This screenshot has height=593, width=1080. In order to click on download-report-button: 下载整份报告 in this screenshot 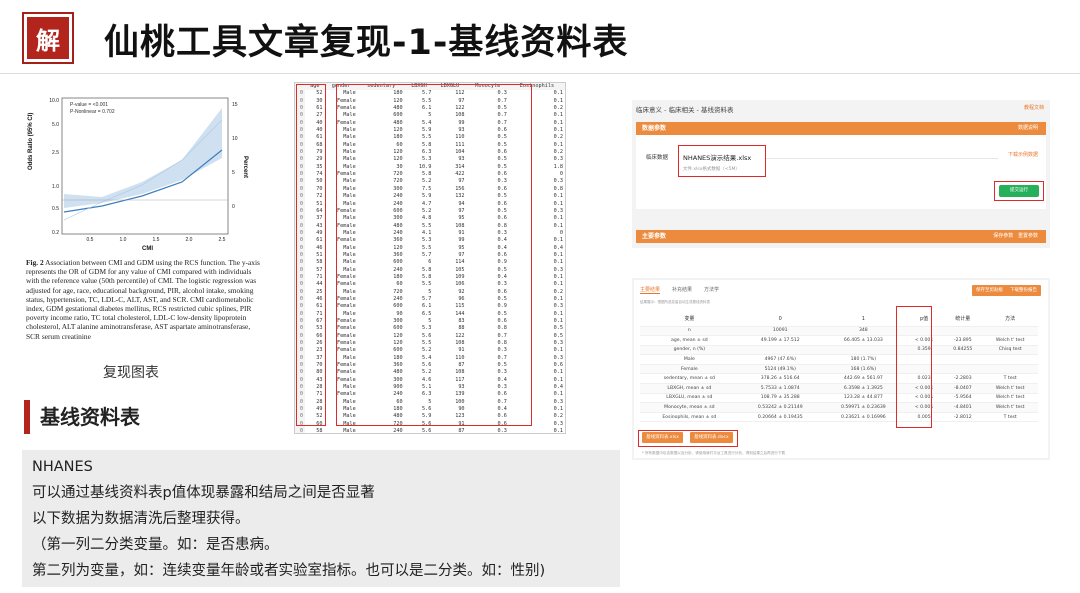, I will do `click(1023, 290)`.